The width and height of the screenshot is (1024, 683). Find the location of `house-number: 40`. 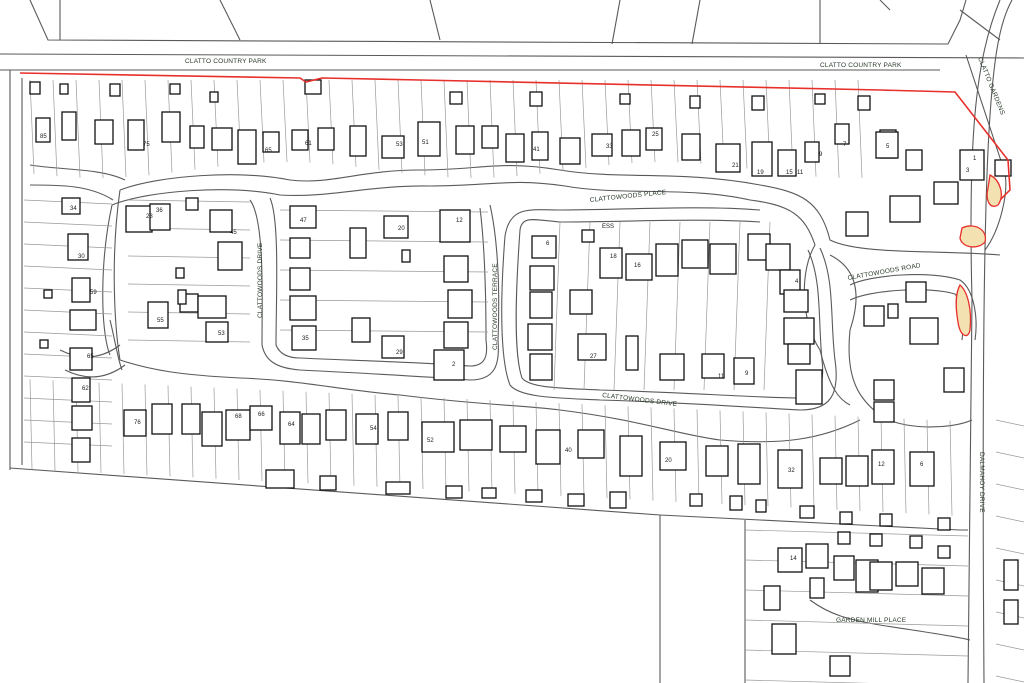

house-number: 40 is located at coordinates (568, 451).